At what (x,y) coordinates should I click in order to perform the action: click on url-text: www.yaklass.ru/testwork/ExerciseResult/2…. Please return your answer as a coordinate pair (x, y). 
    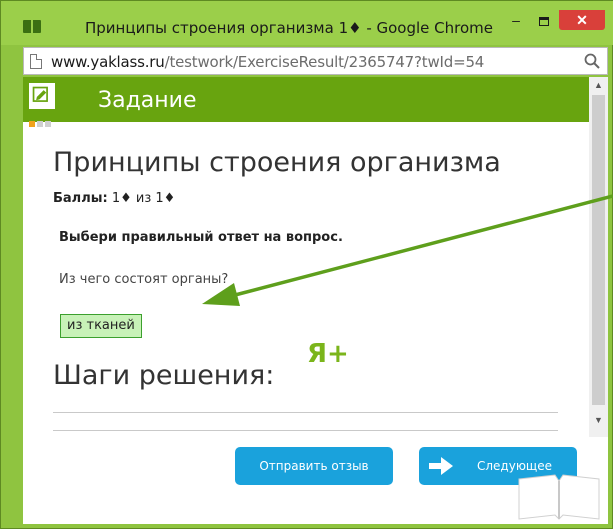
    Looking at the image, I should click on (267, 62).